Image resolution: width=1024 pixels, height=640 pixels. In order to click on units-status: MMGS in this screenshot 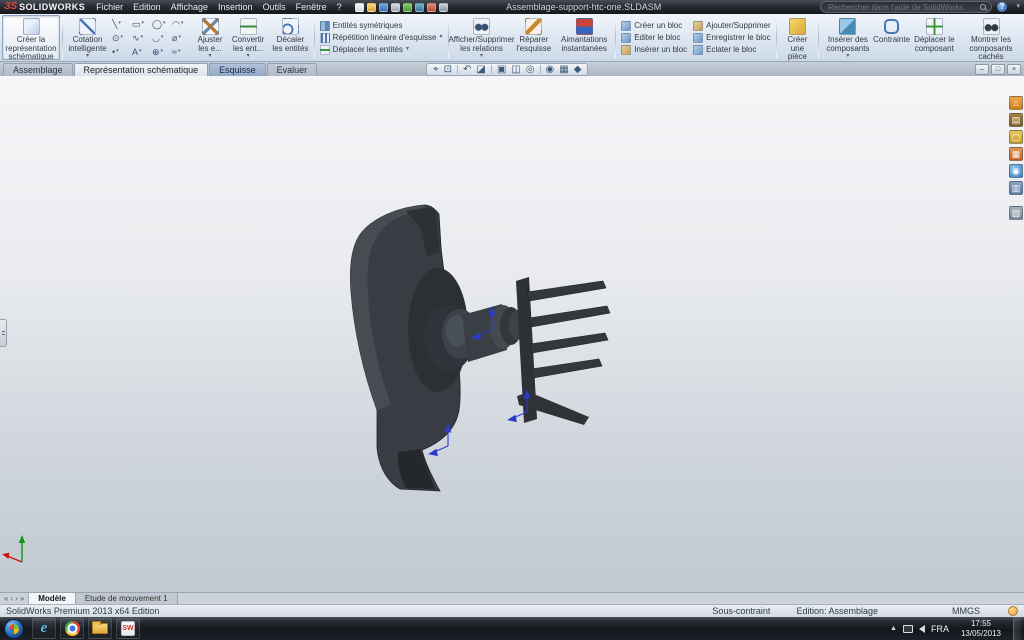, I will do `click(966, 611)`.